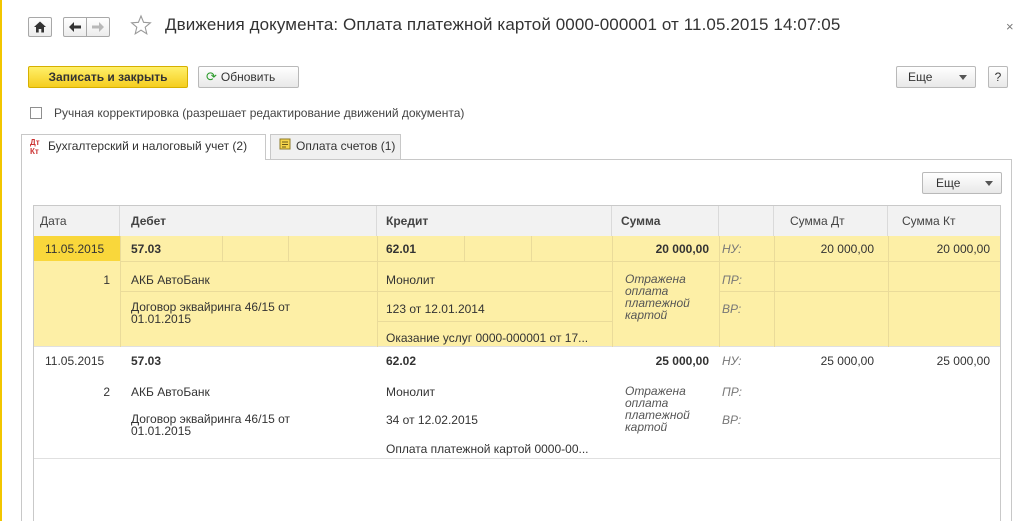 The image size is (1024, 521). Describe the element at coordinates (77, 221) in the screenshot. I see `column-header-date: Дата` at that location.